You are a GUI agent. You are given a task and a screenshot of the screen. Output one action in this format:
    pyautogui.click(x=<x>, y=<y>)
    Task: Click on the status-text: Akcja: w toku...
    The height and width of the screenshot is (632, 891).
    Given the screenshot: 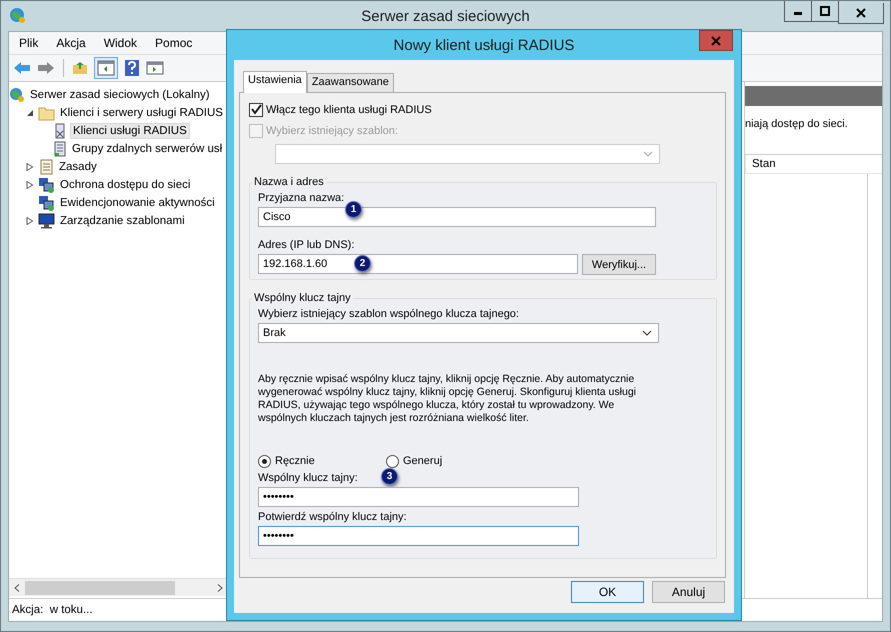 What is the action you would take?
    pyautogui.click(x=52, y=610)
    